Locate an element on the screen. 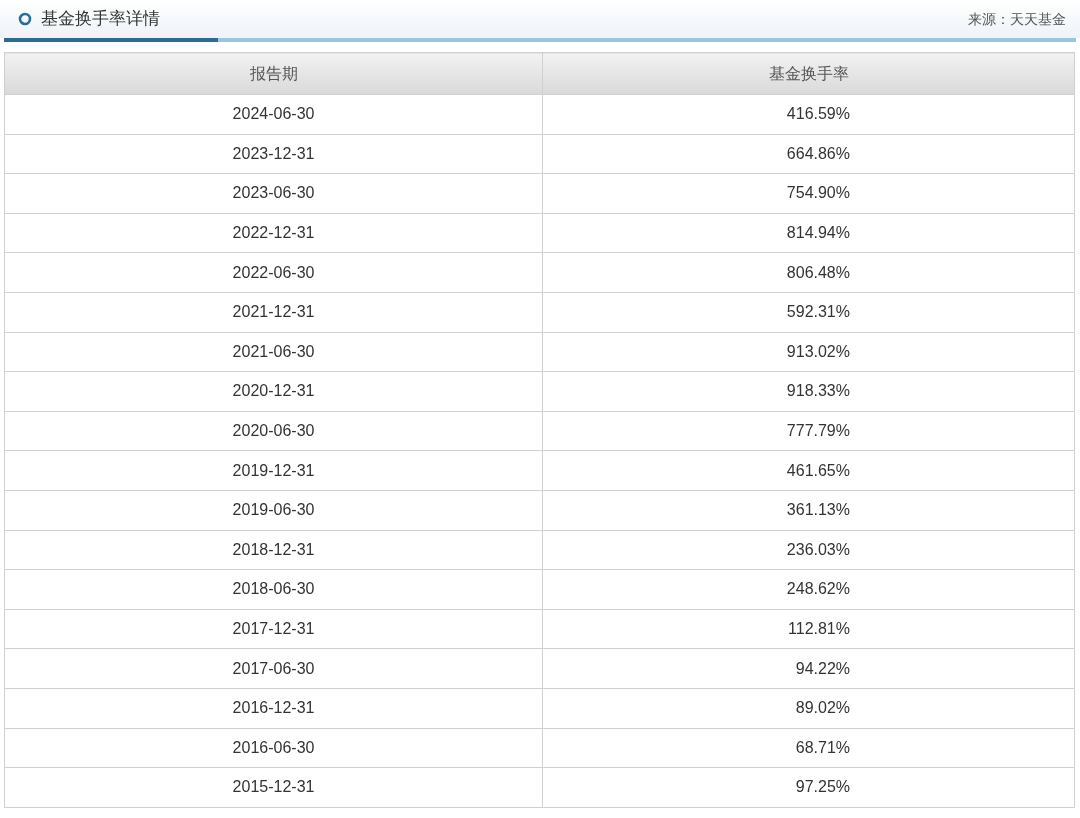 The width and height of the screenshot is (1080, 818). table-cell: 918.33% is located at coordinates (808, 391).